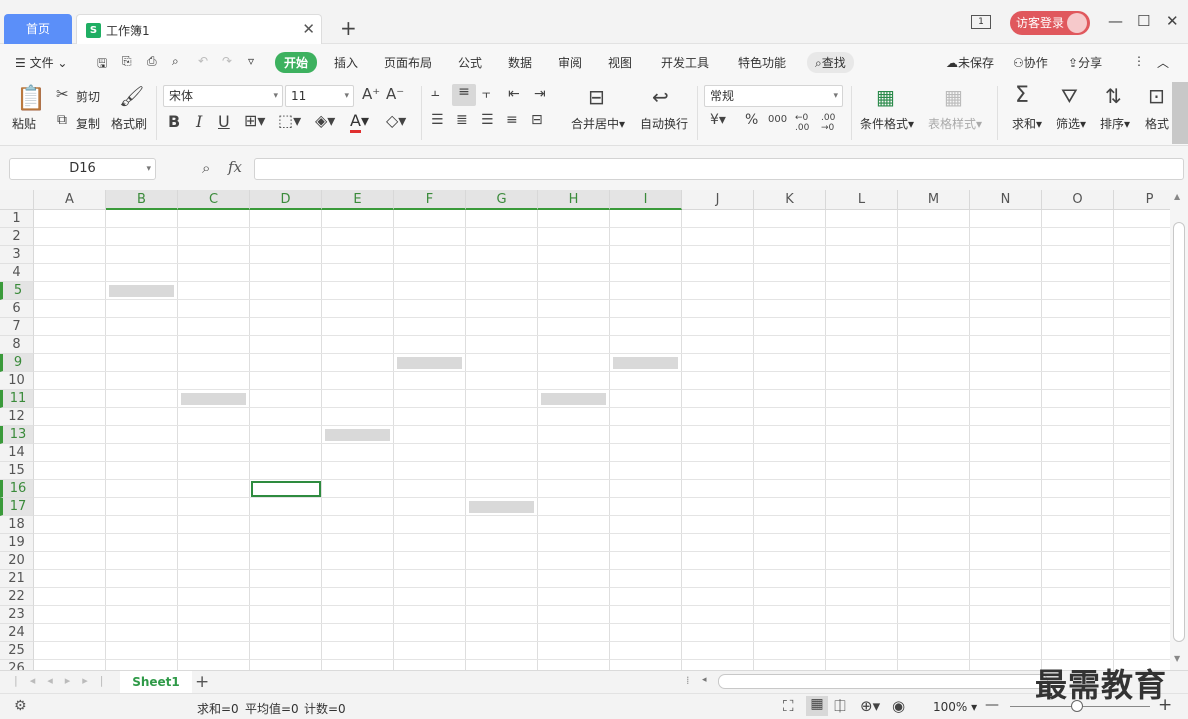 The image size is (1188, 719). What do you see at coordinates (1115, 21) in the screenshot?
I see `minimize-button: —` at bounding box center [1115, 21].